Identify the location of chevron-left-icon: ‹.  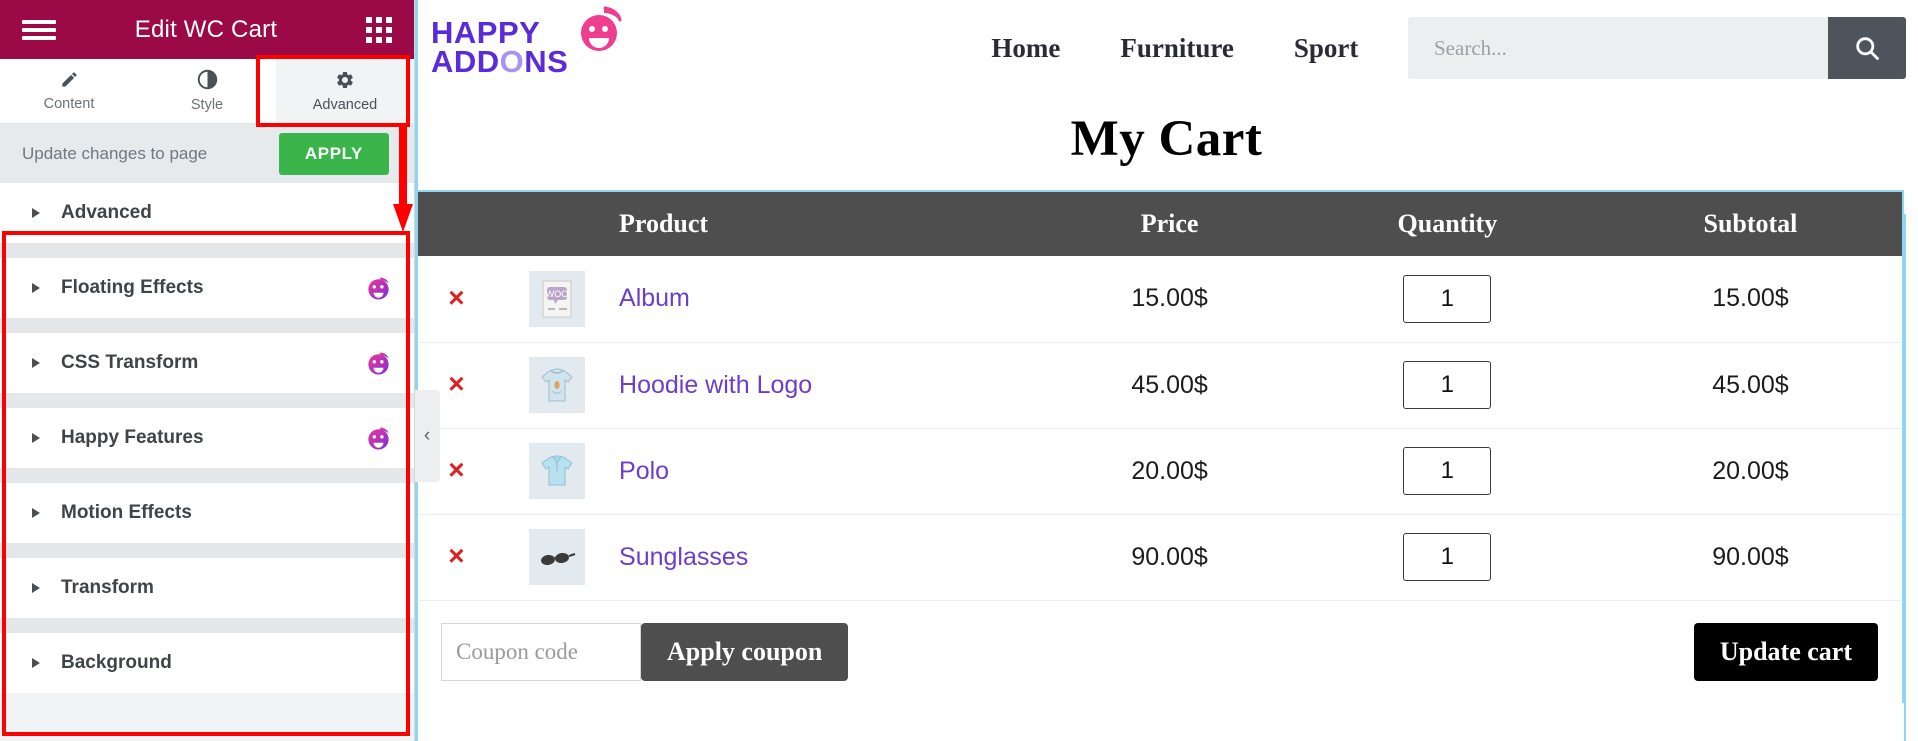
(427, 435).